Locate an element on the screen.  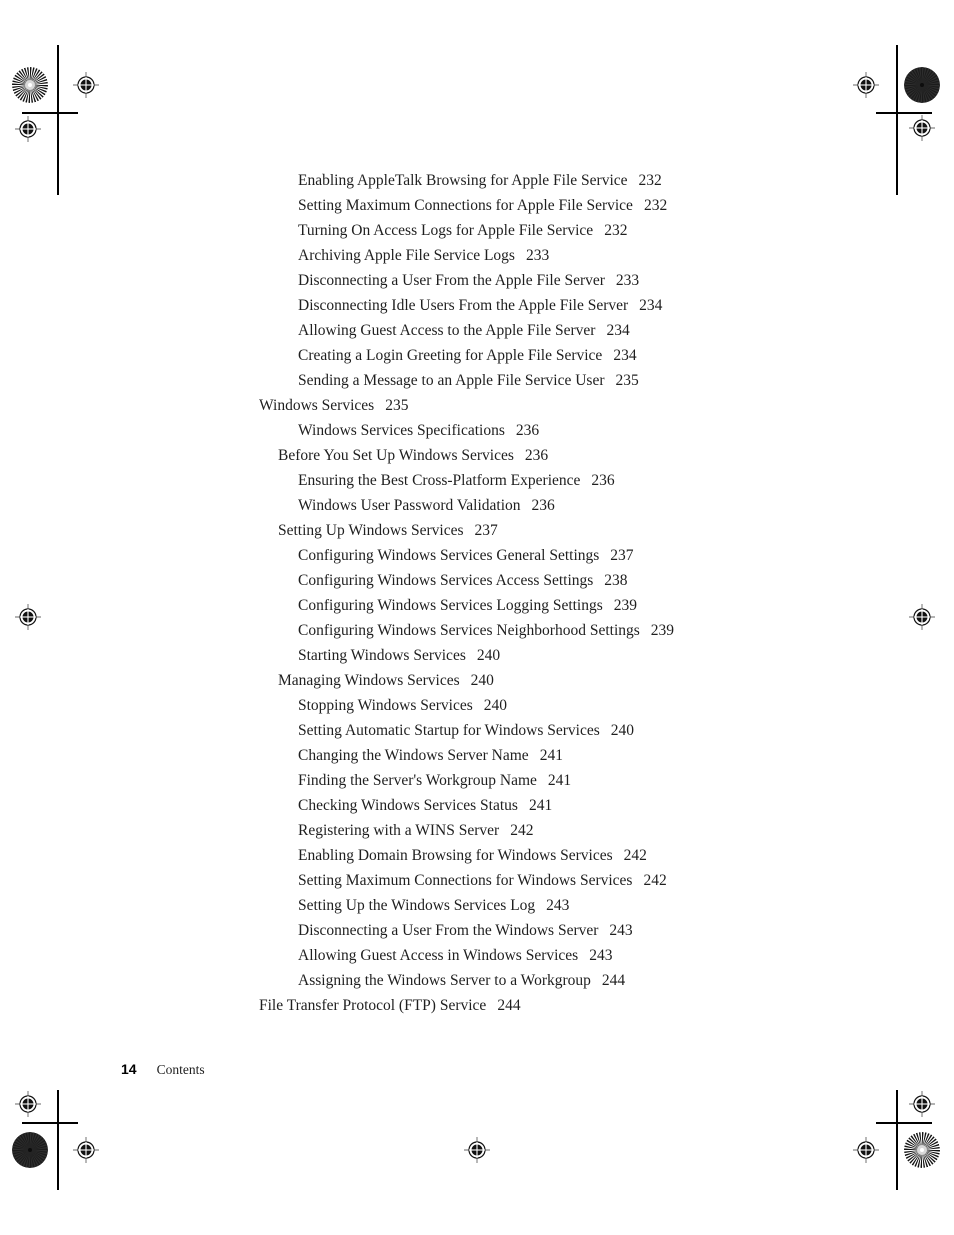
toc-entry-page-number: 243 is located at coordinates (601, 955).